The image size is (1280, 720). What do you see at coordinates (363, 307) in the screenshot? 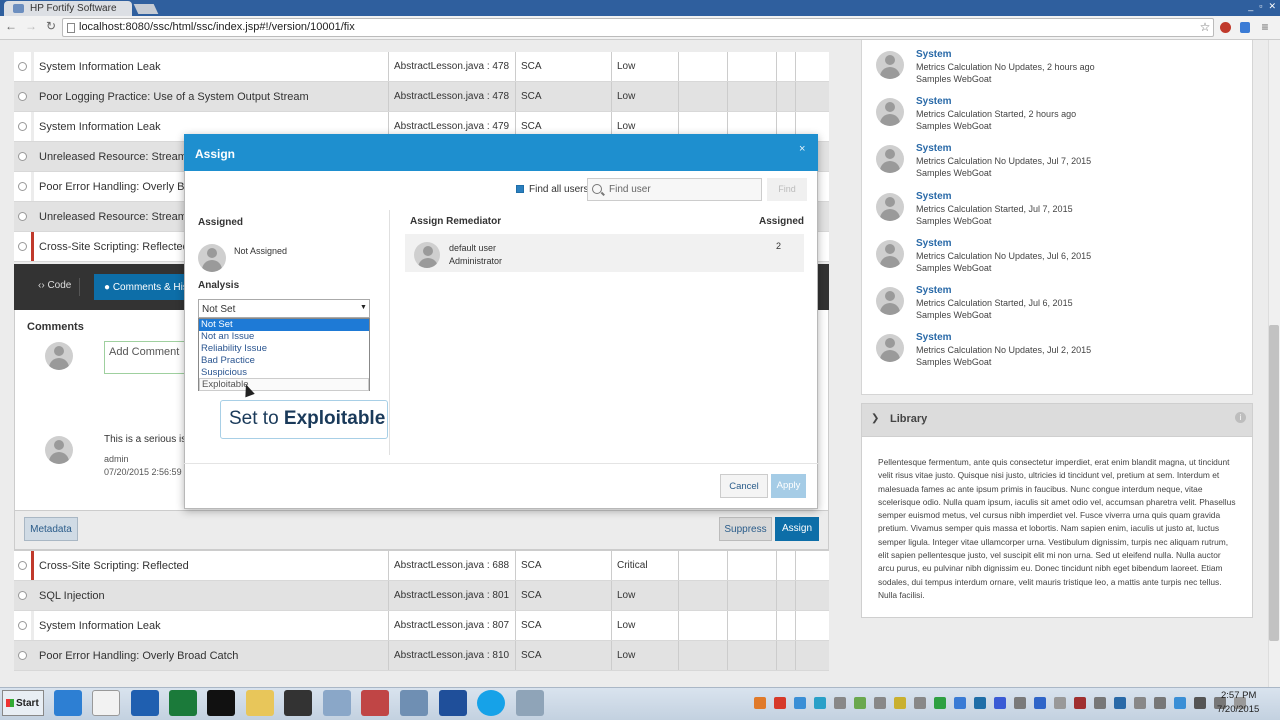
I see `dropdown-arrow-icon: ▼` at bounding box center [363, 307].